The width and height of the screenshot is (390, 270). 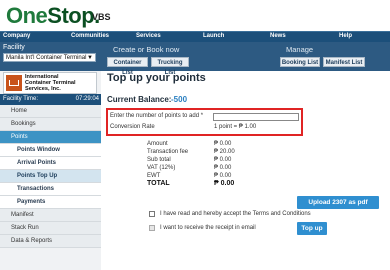 What do you see at coordinates (278, 36) in the screenshot?
I see `menu-item-news: News` at bounding box center [278, 36].